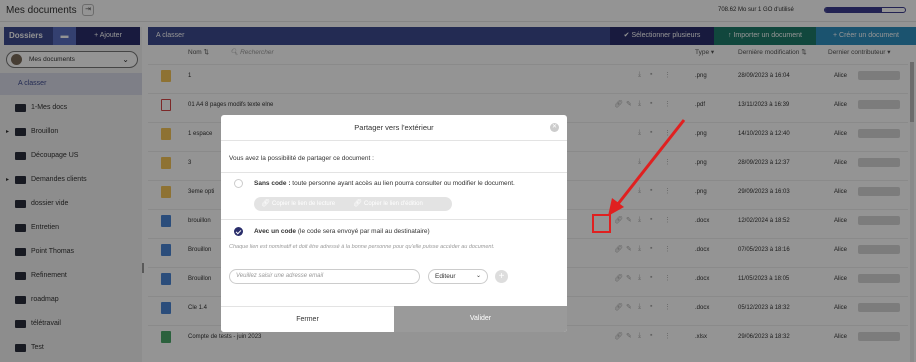 The width and height of the screenshot is (916, 362). I want to click on annotation-highlight-box, so click(601, 223).